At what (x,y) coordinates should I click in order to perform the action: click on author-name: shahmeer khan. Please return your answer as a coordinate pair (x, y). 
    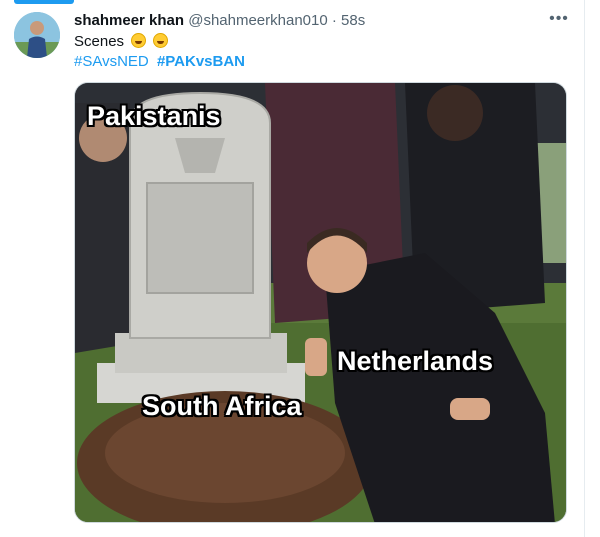
    Looking at the image, I should click on (129, 20).